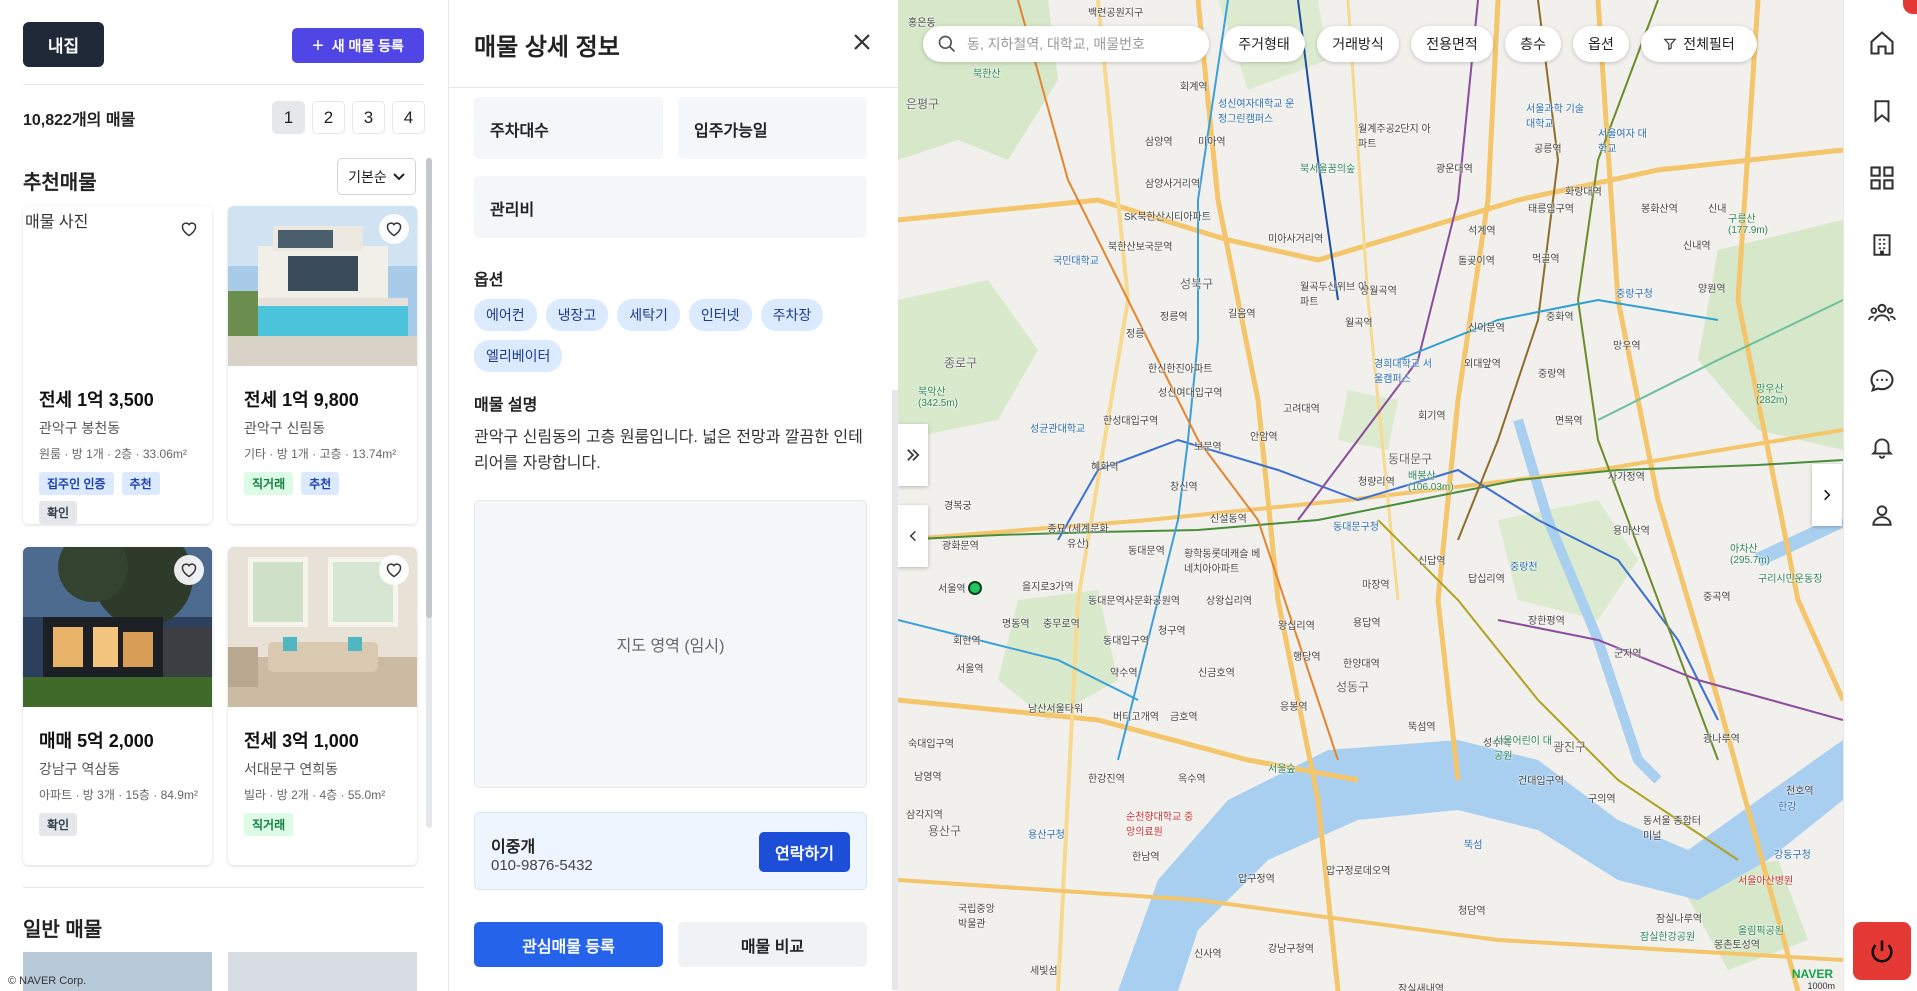  What do you see at coordinates (1533, 44) in the screenshot?
I see `filter-floor: 층수` at bounding box center [1533, 44].